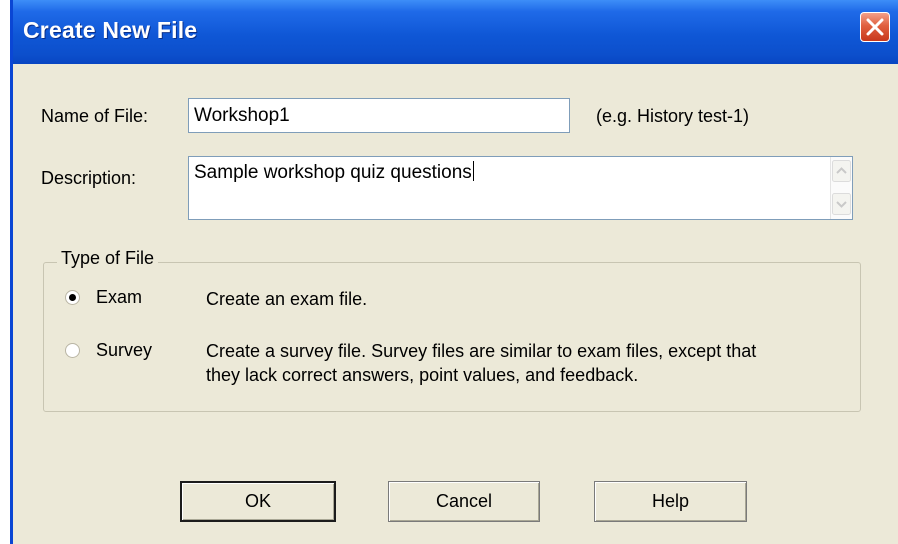 The width and height of the screenshot is (898, 544). What do you see at coordinates (242, 115) in the screenshot?
I see `name-of-file-value: Workshop1` at bounding box center [242, 115].